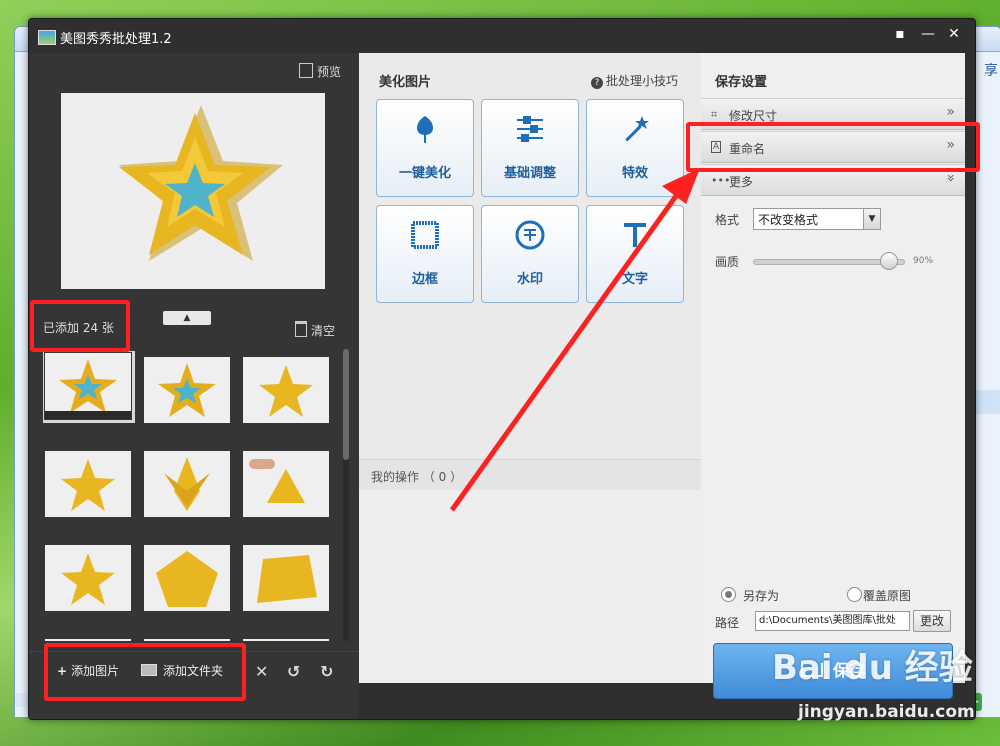  I want to click on baidu-watermark-logo: Bai du 经验, so click(872, 668).